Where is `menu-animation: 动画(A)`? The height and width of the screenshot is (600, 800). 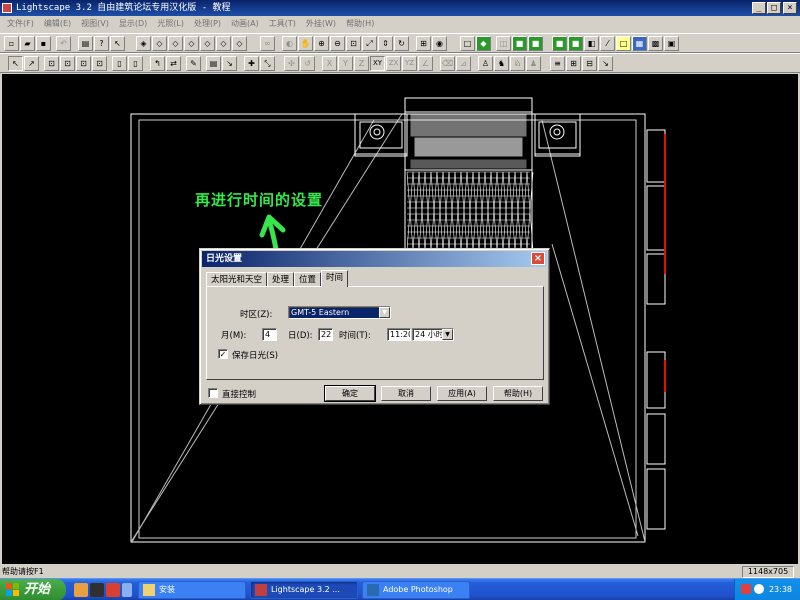
menu-animation: 动画(A) is located at coordinates (245, 24).